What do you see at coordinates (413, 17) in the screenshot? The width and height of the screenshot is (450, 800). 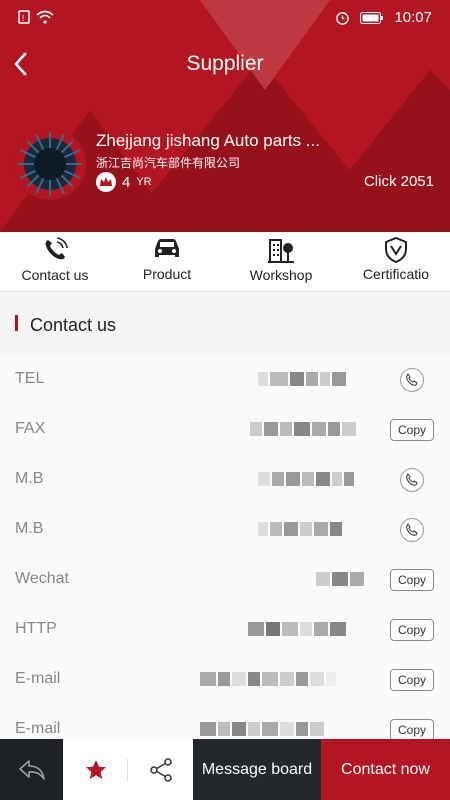 I see `status-time: 10:07` at bounding box center [413, 17].